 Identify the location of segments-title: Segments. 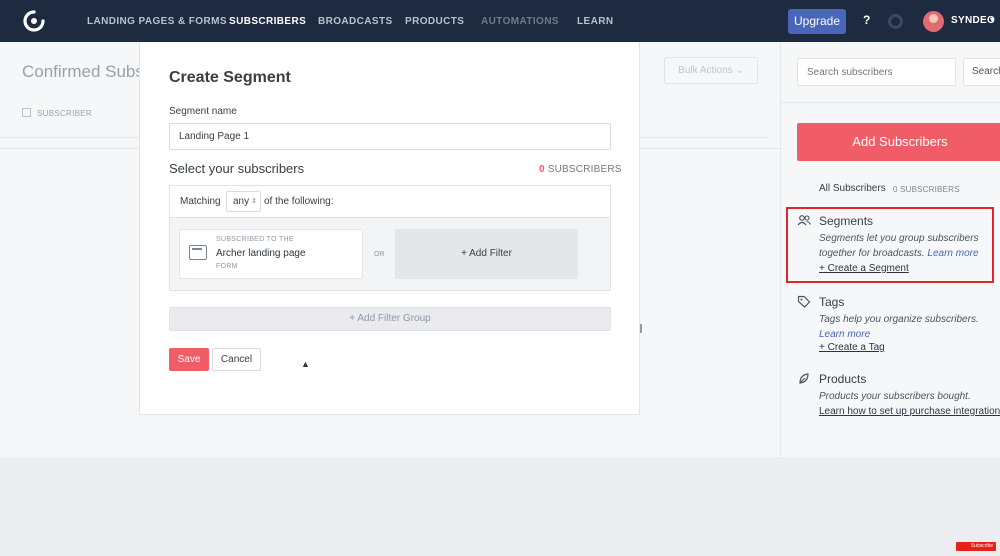
(846, 221).